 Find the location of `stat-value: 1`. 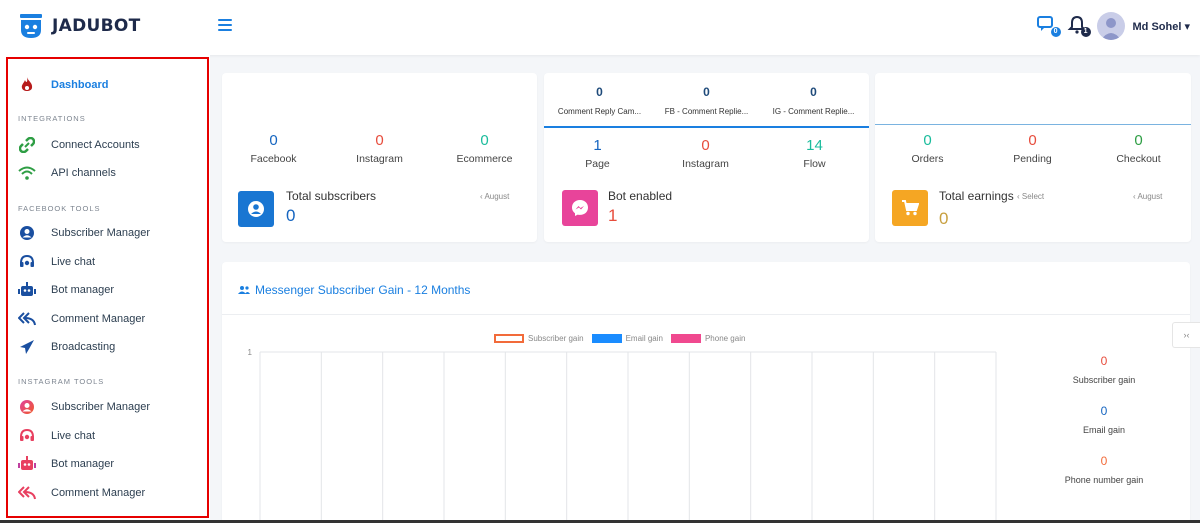

stat-value: 1 is located at coordinates (597, 145).